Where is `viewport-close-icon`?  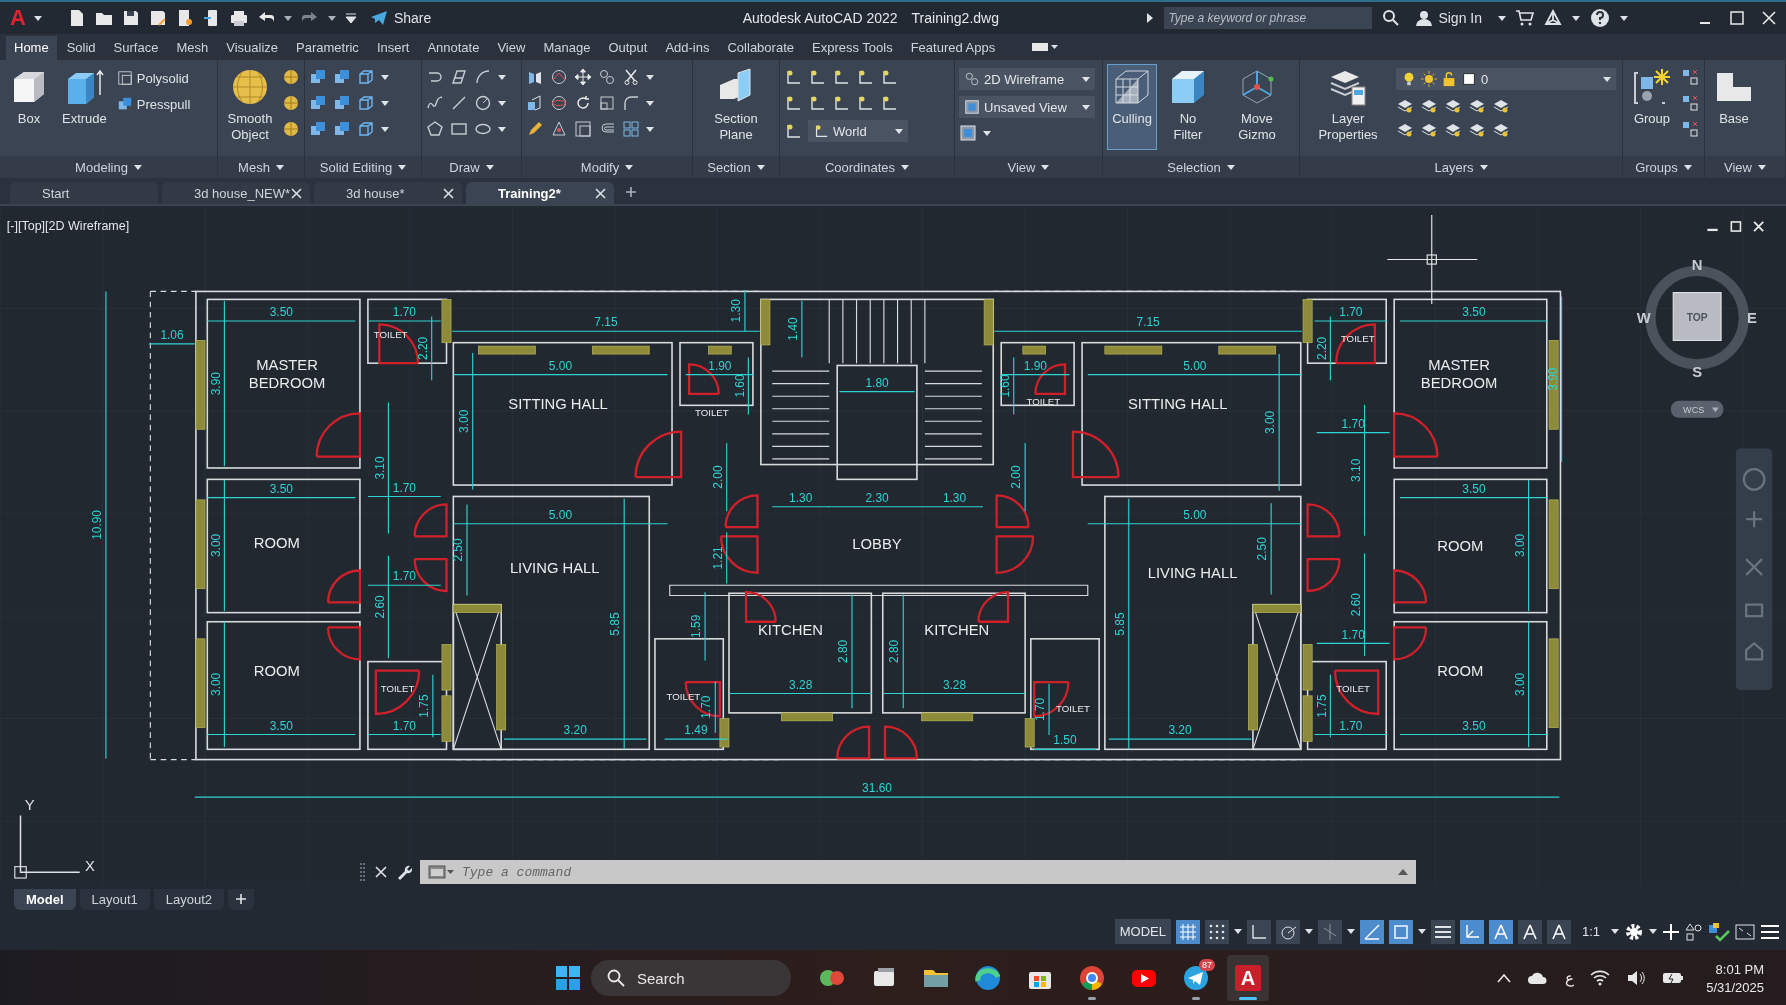 viewport-close-icon is located at coordinates (1759, 226).